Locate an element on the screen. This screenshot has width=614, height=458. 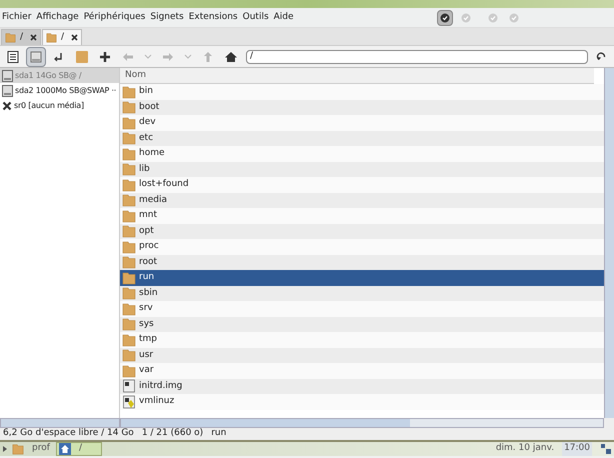
taskbar-label: prof is located at coordinates (41, 449).